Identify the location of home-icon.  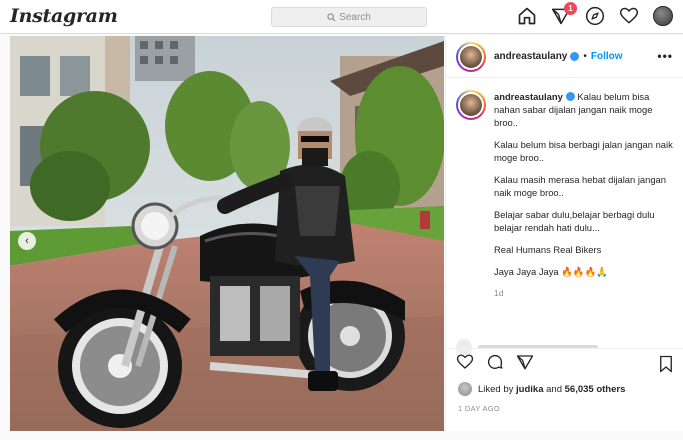
(527, 16).